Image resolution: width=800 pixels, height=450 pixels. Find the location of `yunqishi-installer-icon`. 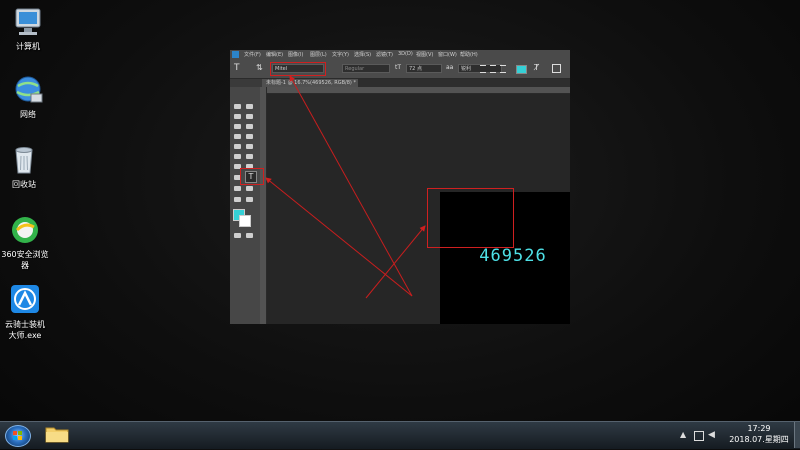

yunqishi-installer-icon is located at coordinates (25, 300).